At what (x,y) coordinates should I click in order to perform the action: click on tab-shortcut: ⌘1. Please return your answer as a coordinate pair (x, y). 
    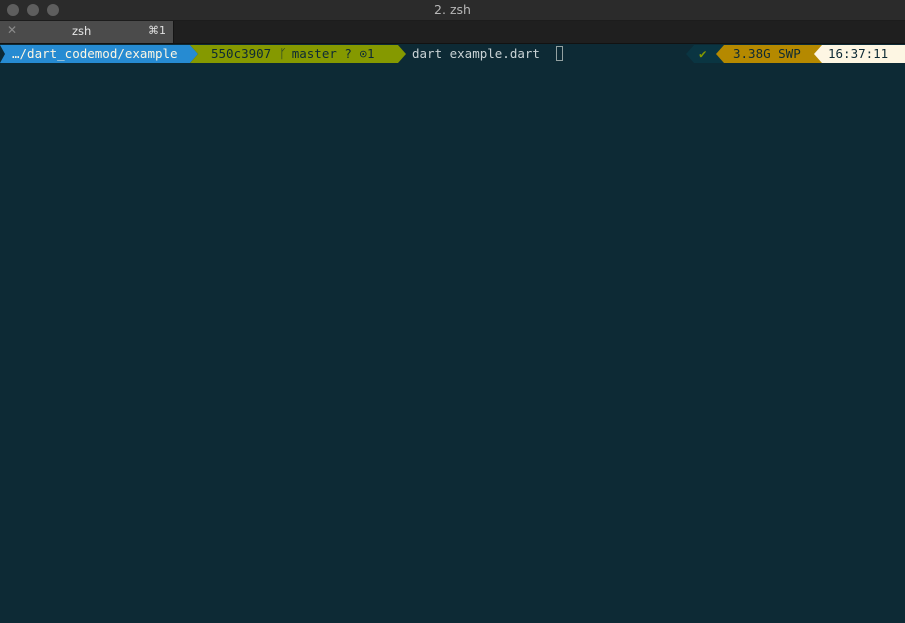
    Looking at the image, I should click on (157, 30).